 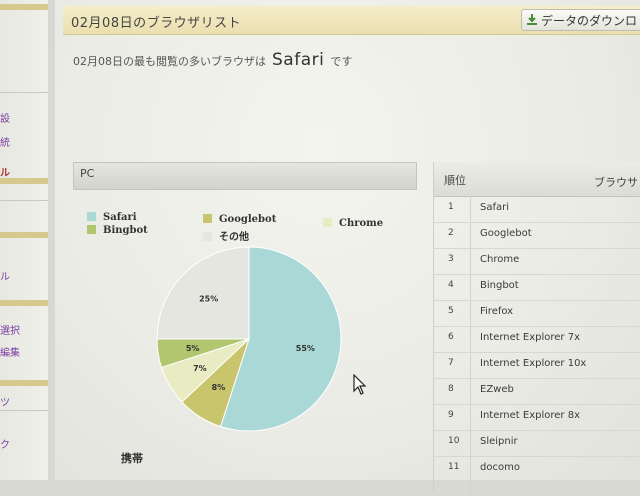 I want to click on pie-slice-label: 7%, so click(x=200, y=368).